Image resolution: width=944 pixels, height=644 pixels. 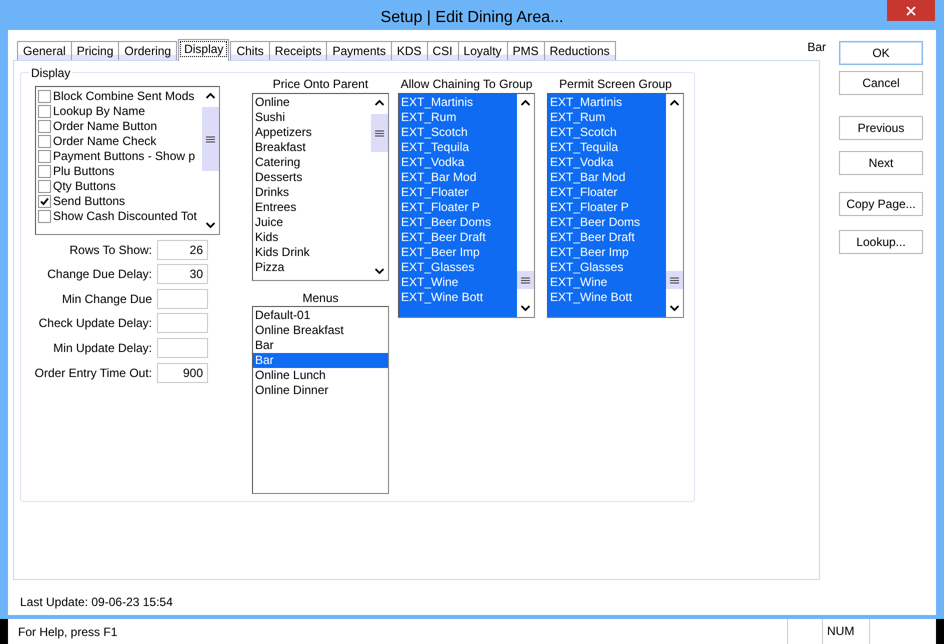 I want to click on tab: Reductions, so click(x=580, y=50).